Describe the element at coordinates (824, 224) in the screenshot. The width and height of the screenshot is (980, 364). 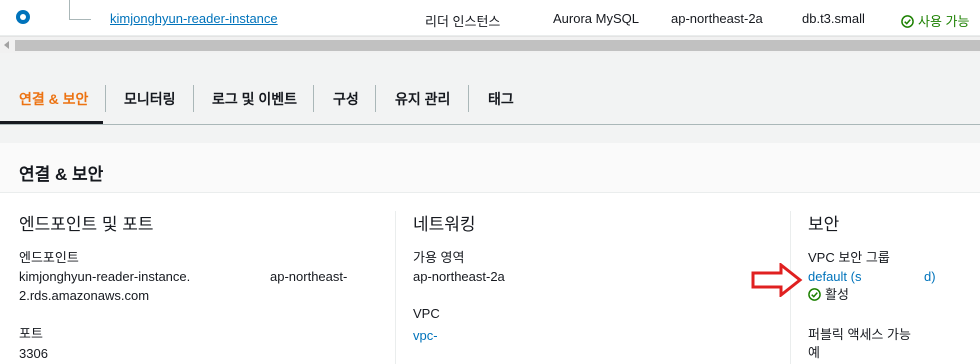
I see `security-section-title: 보안` at that location.